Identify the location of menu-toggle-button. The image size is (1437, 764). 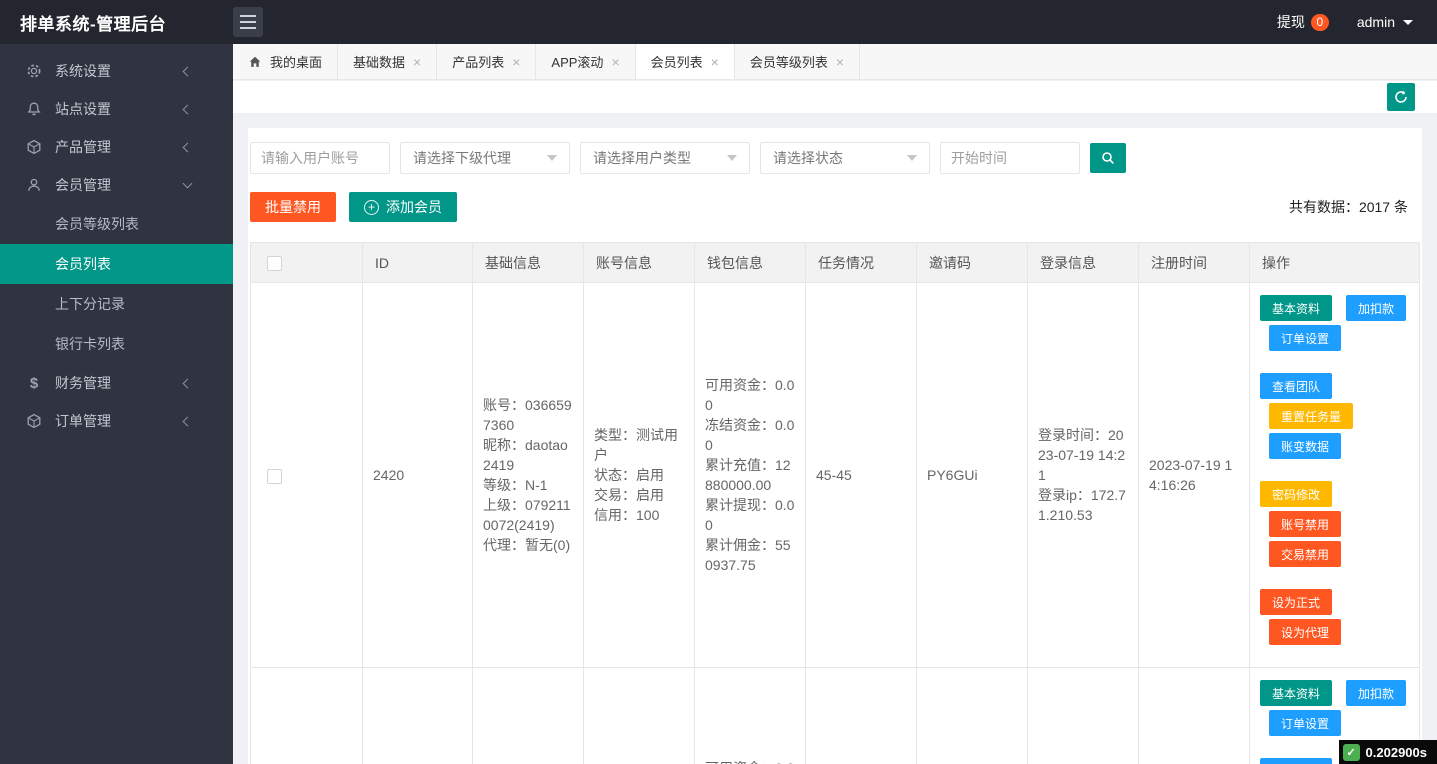
(248, 22).